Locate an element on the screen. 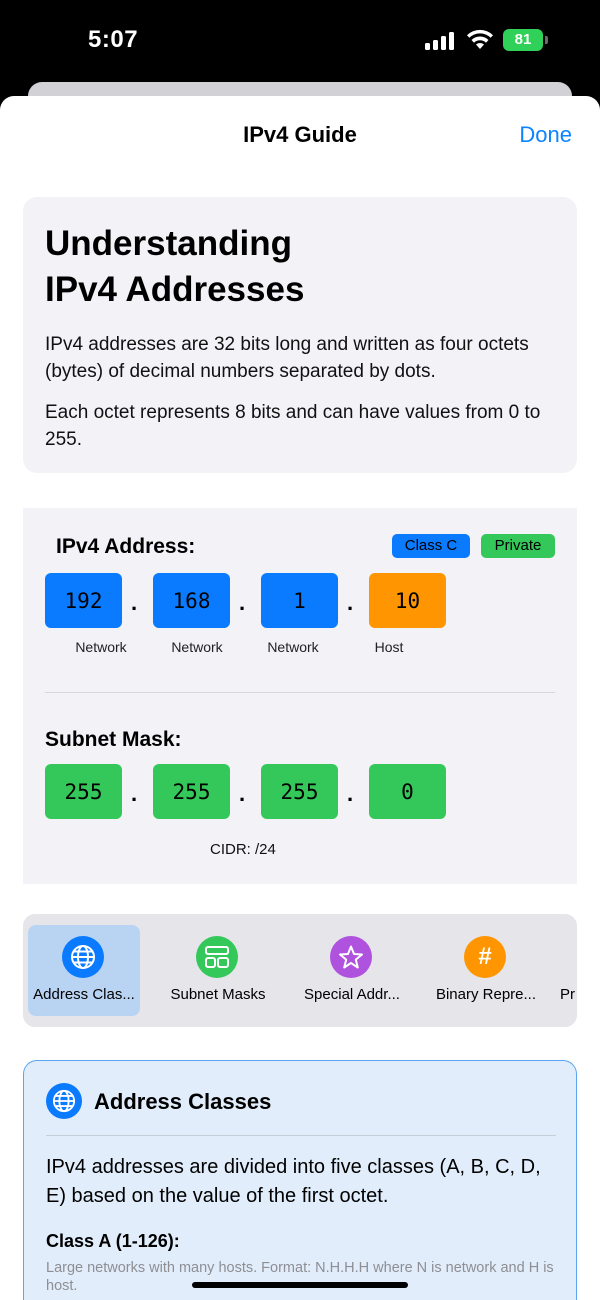 This screenshot has height=1300, width=600. wifi-icon is located at coordinates (480, 39).